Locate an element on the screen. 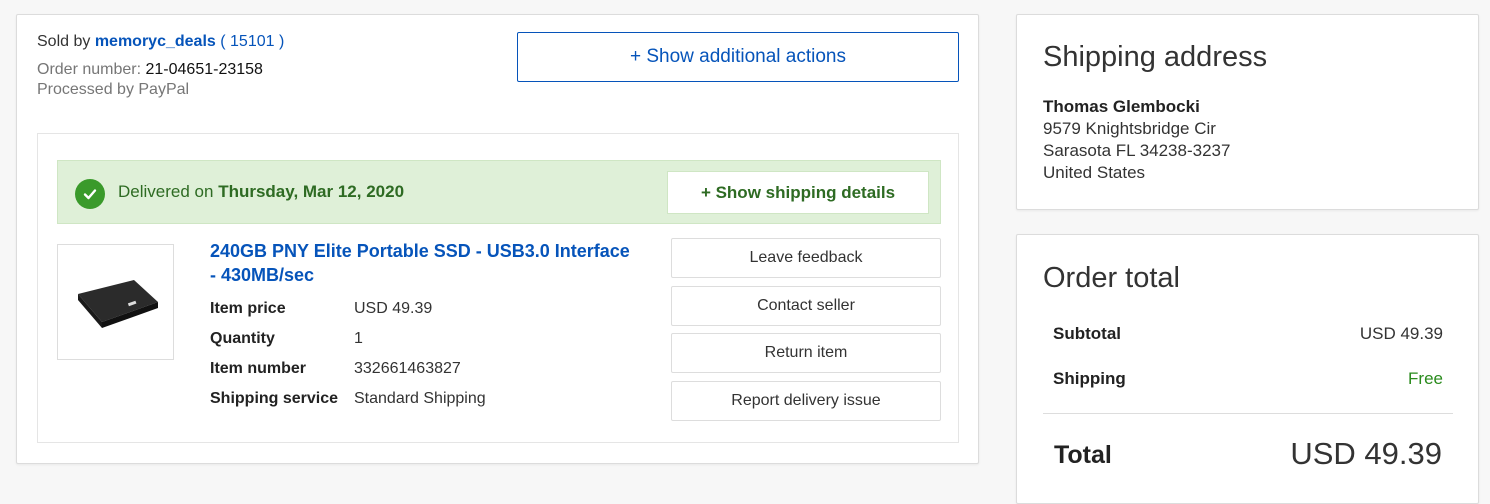 The width and height of the screenshot is (1490, 504). spec-value: USD 49.39 is located at coordinates (393, 308).